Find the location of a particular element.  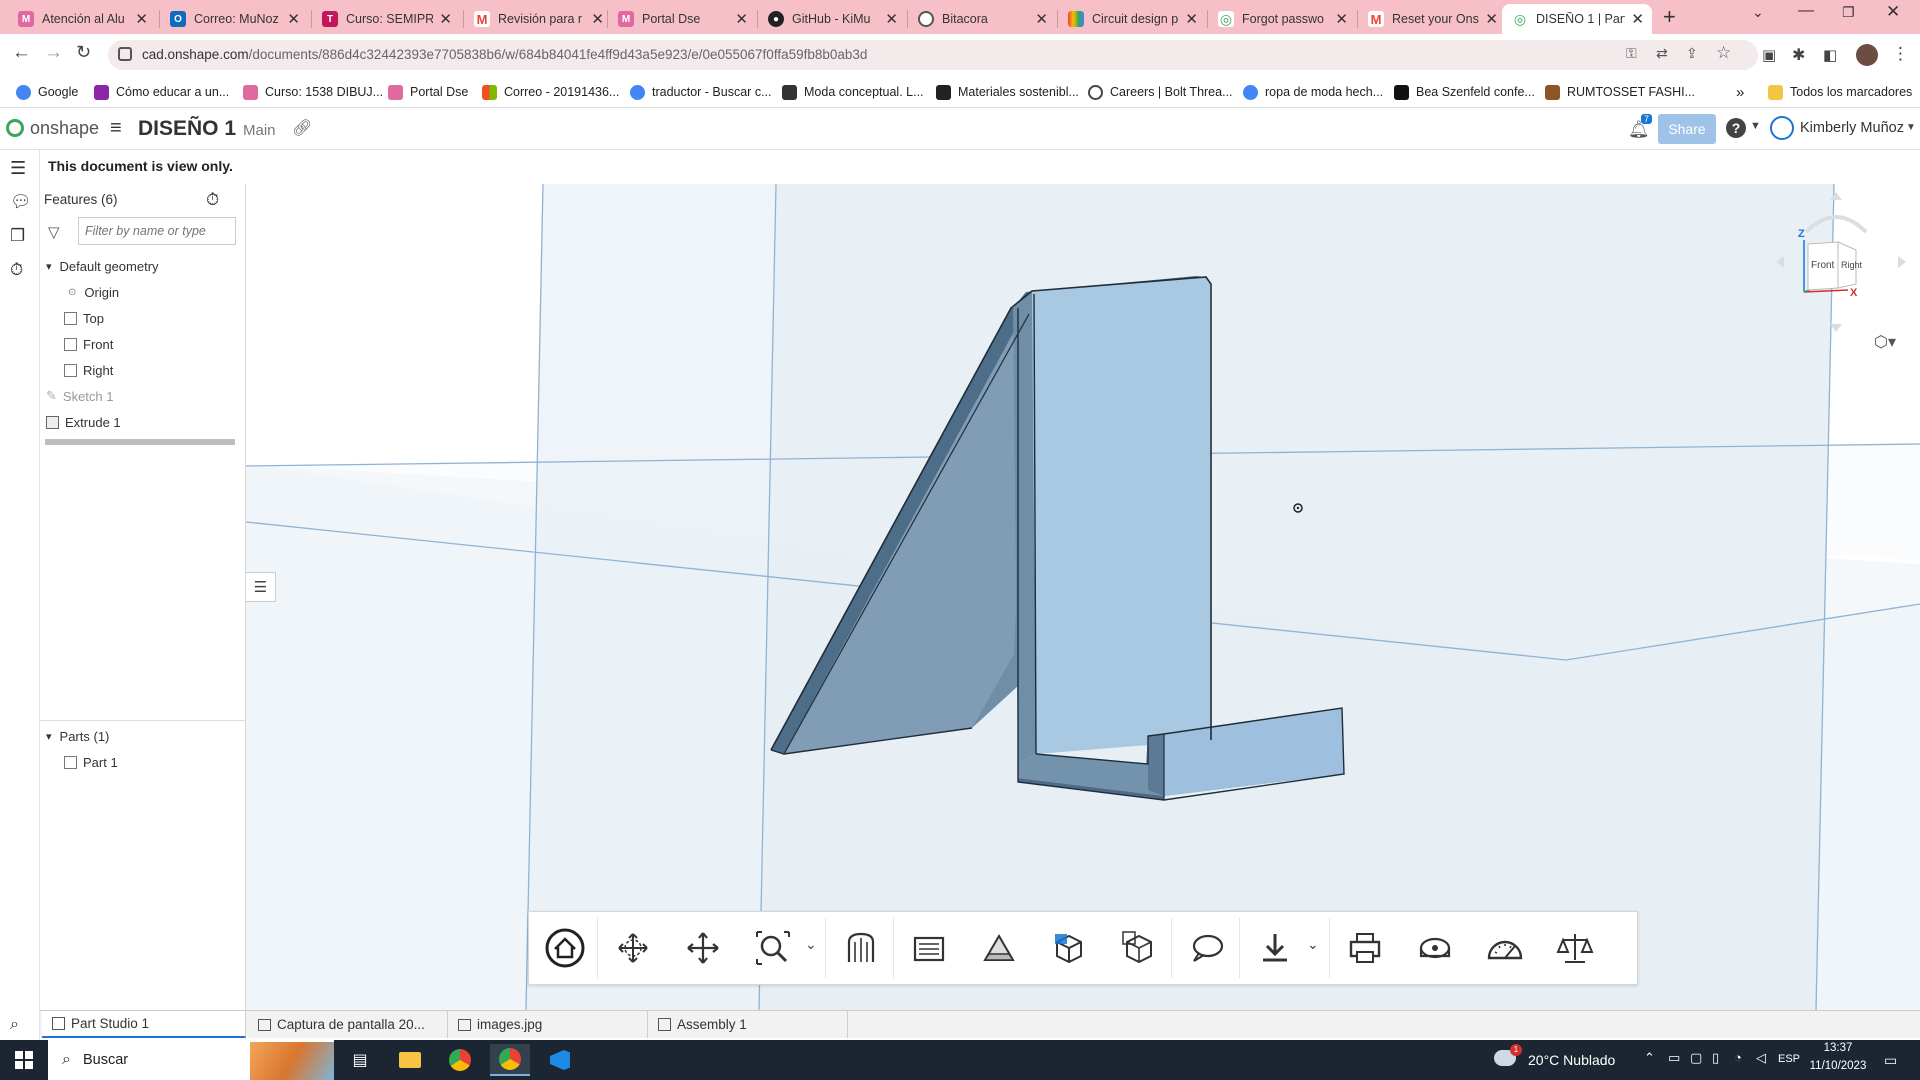

part-item: Part 1 is located at coordinates (143, 762).